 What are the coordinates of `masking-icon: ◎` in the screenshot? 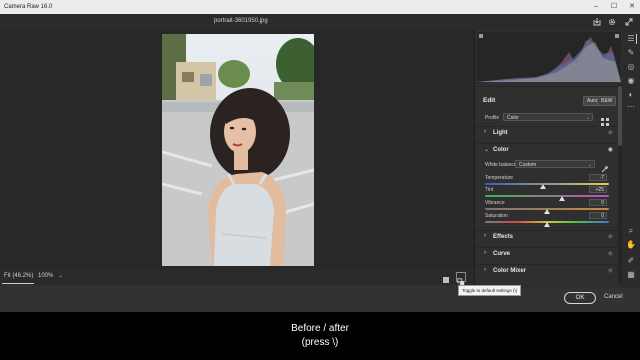 It's located at (631, 67).